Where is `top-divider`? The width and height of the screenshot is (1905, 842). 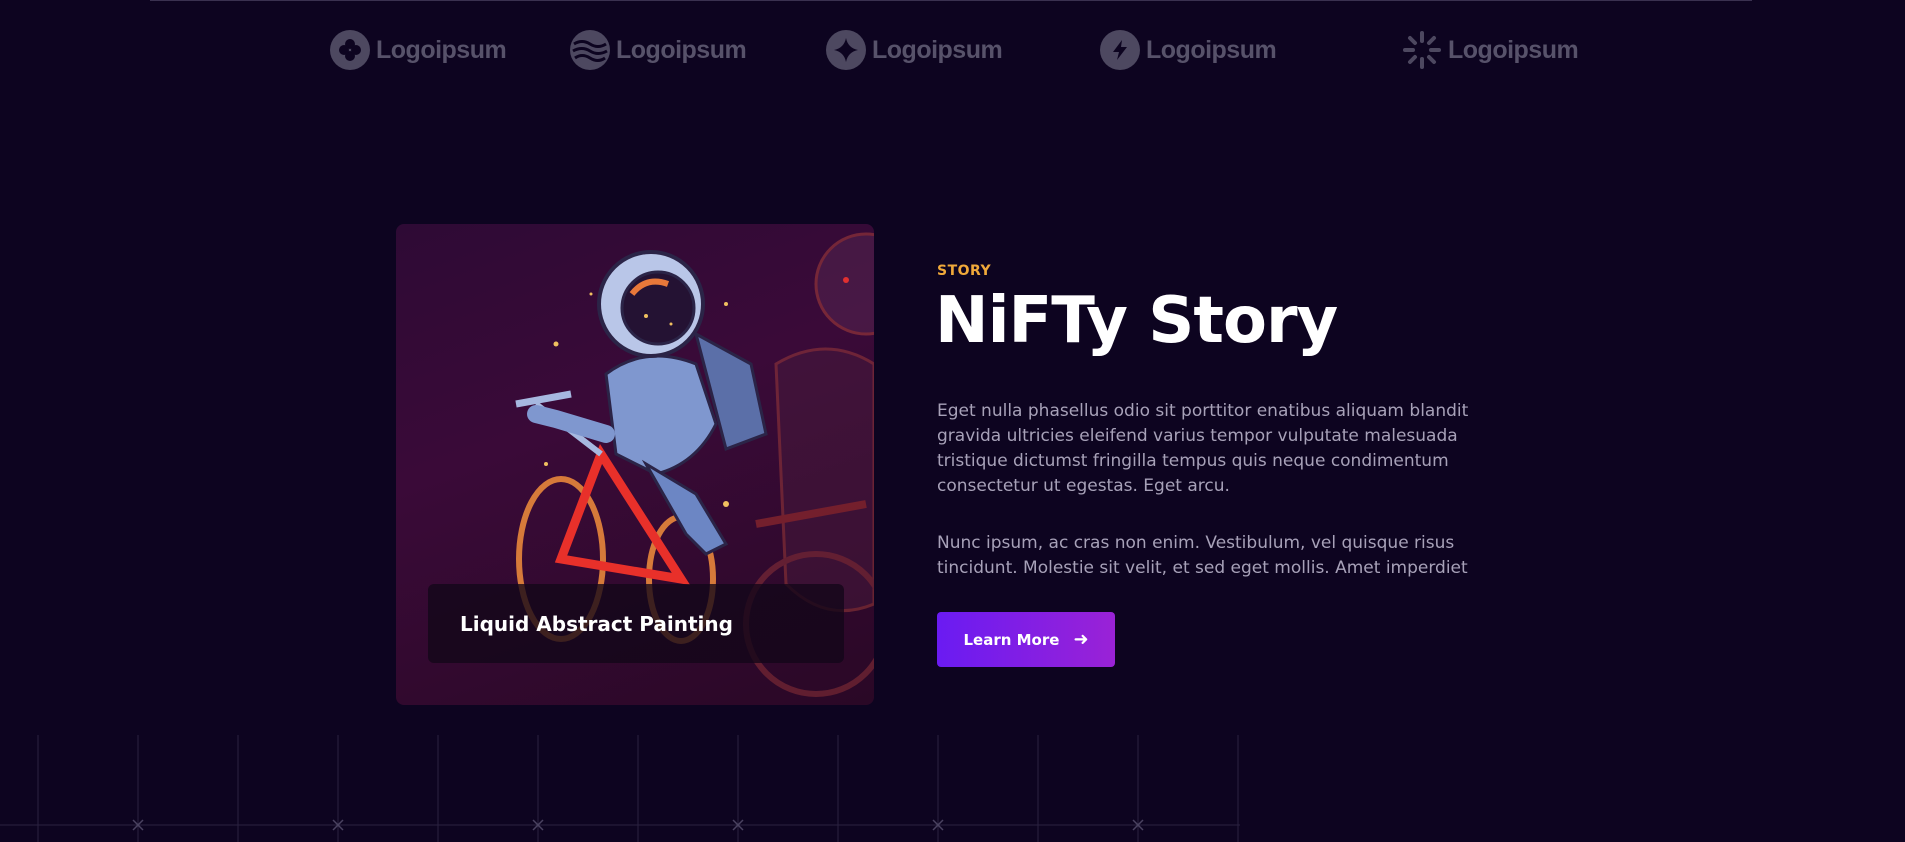
top-divider is located at coordinates (951, 0).